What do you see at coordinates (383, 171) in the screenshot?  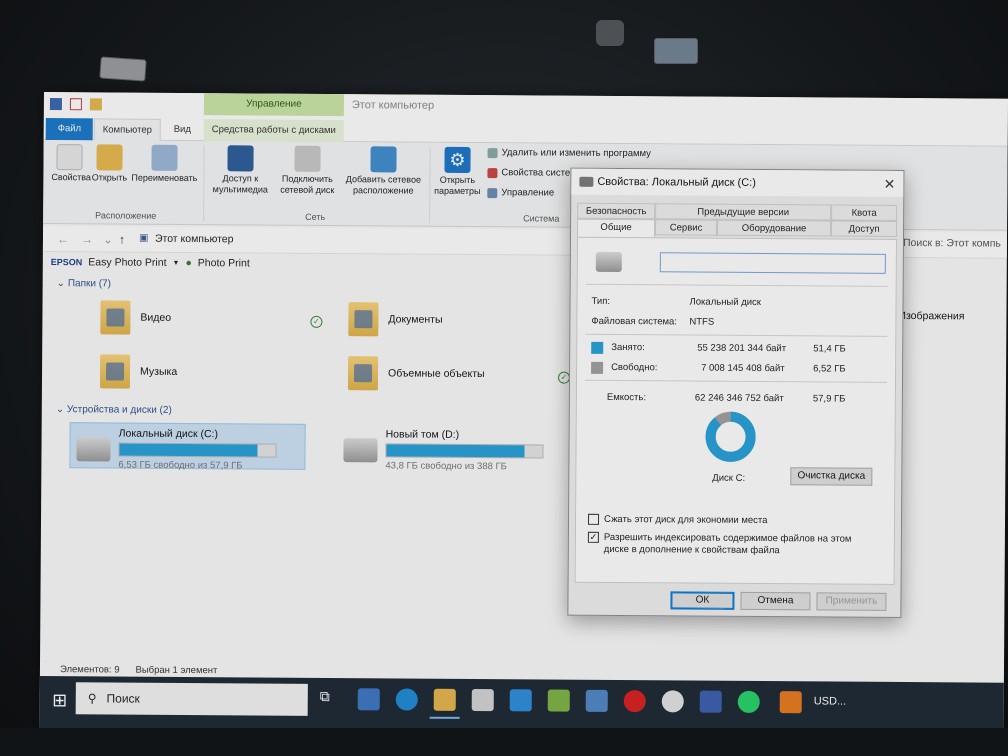 I see `add-network-location-button: Добавить сетевое расположение` at bounding box center [383, 171].